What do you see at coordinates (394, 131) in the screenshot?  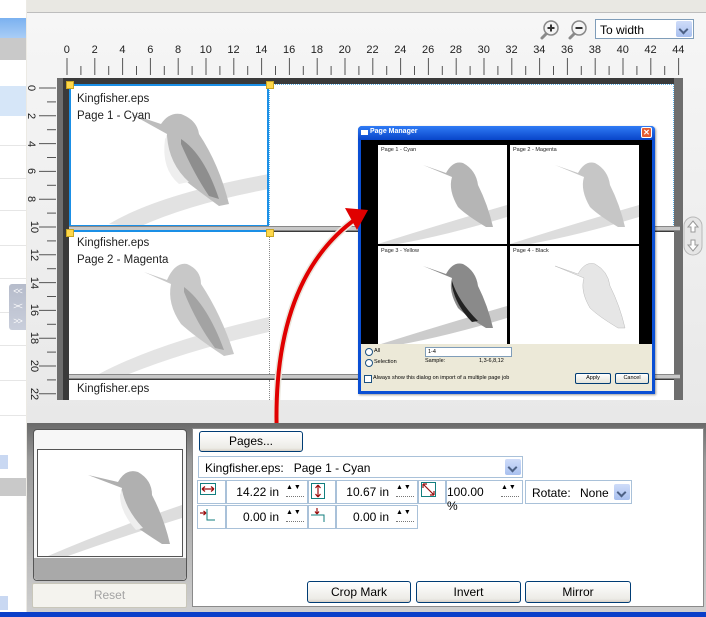 I see `dialog-title: Page Manager` at bounding box center [394, 131].